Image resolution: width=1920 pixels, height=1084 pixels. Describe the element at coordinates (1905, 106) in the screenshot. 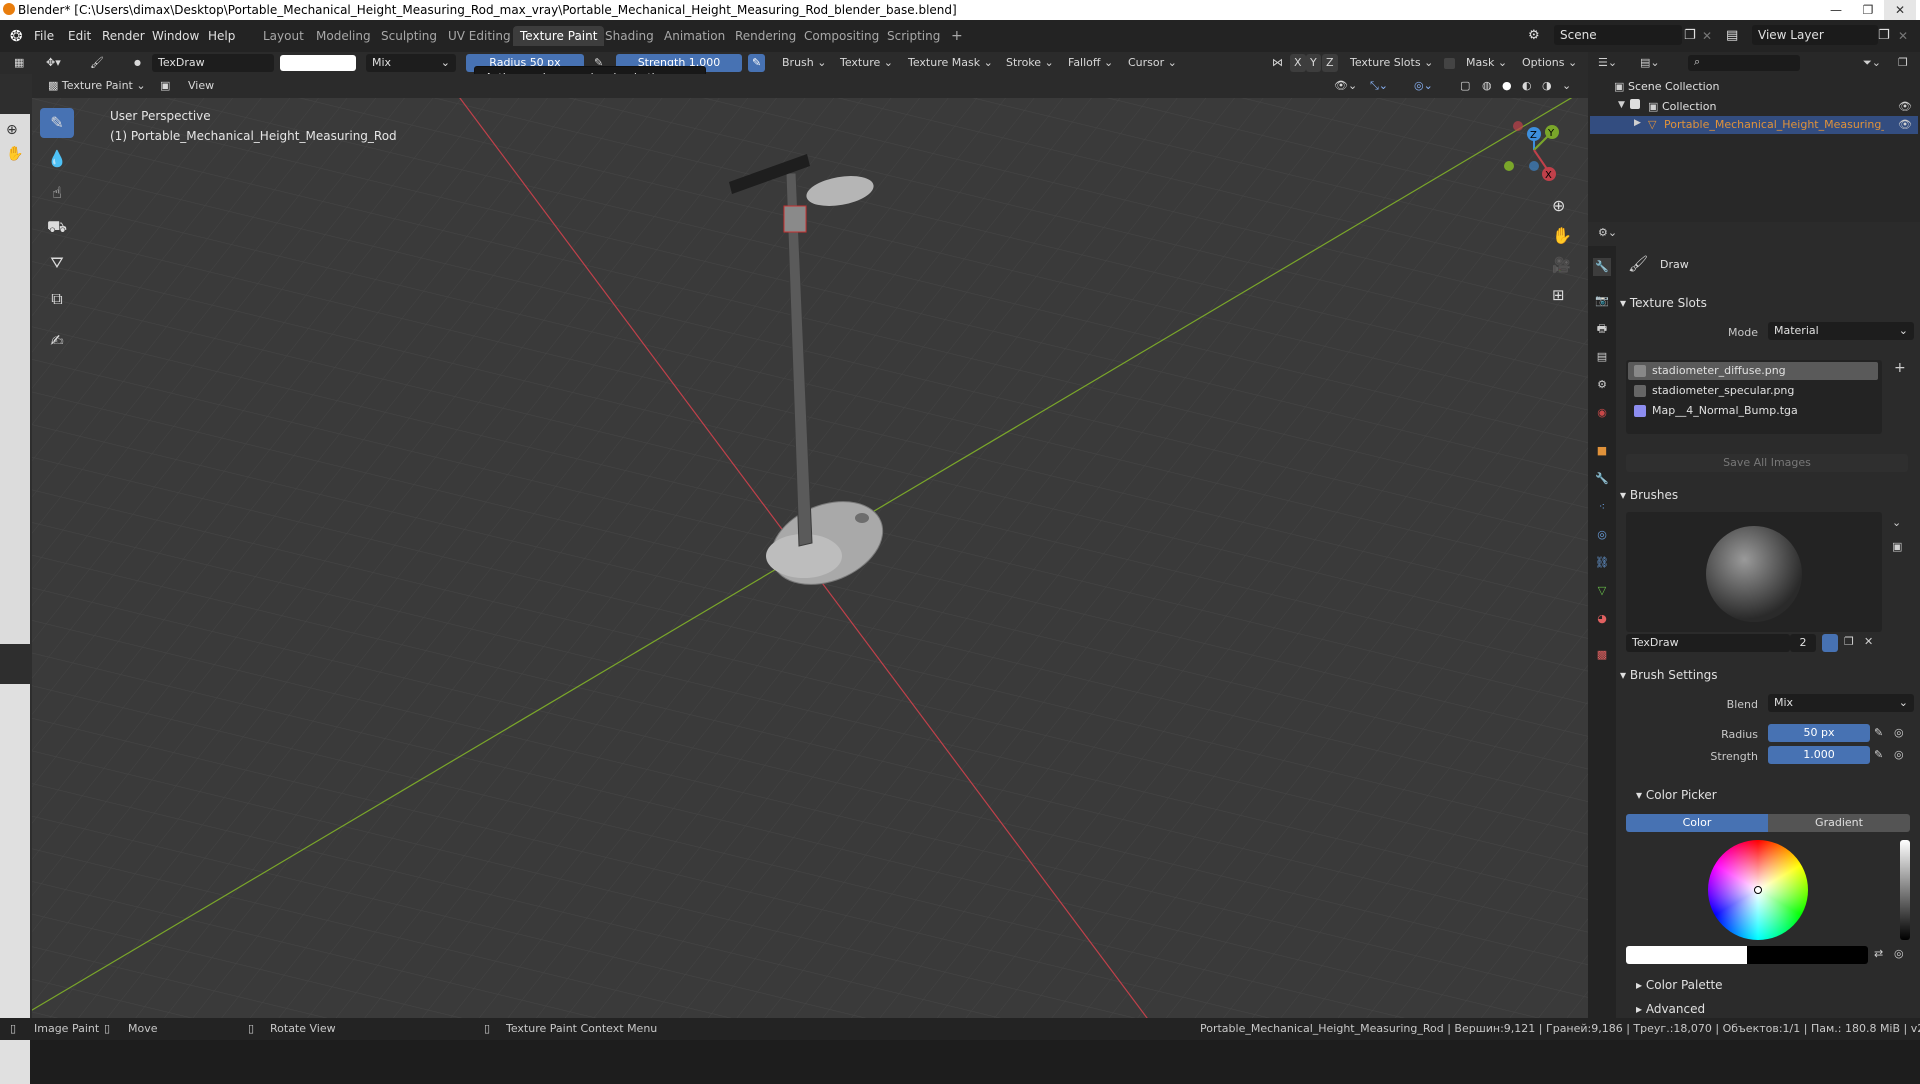

I see `collection-visibility-icon: 👁` at that location.